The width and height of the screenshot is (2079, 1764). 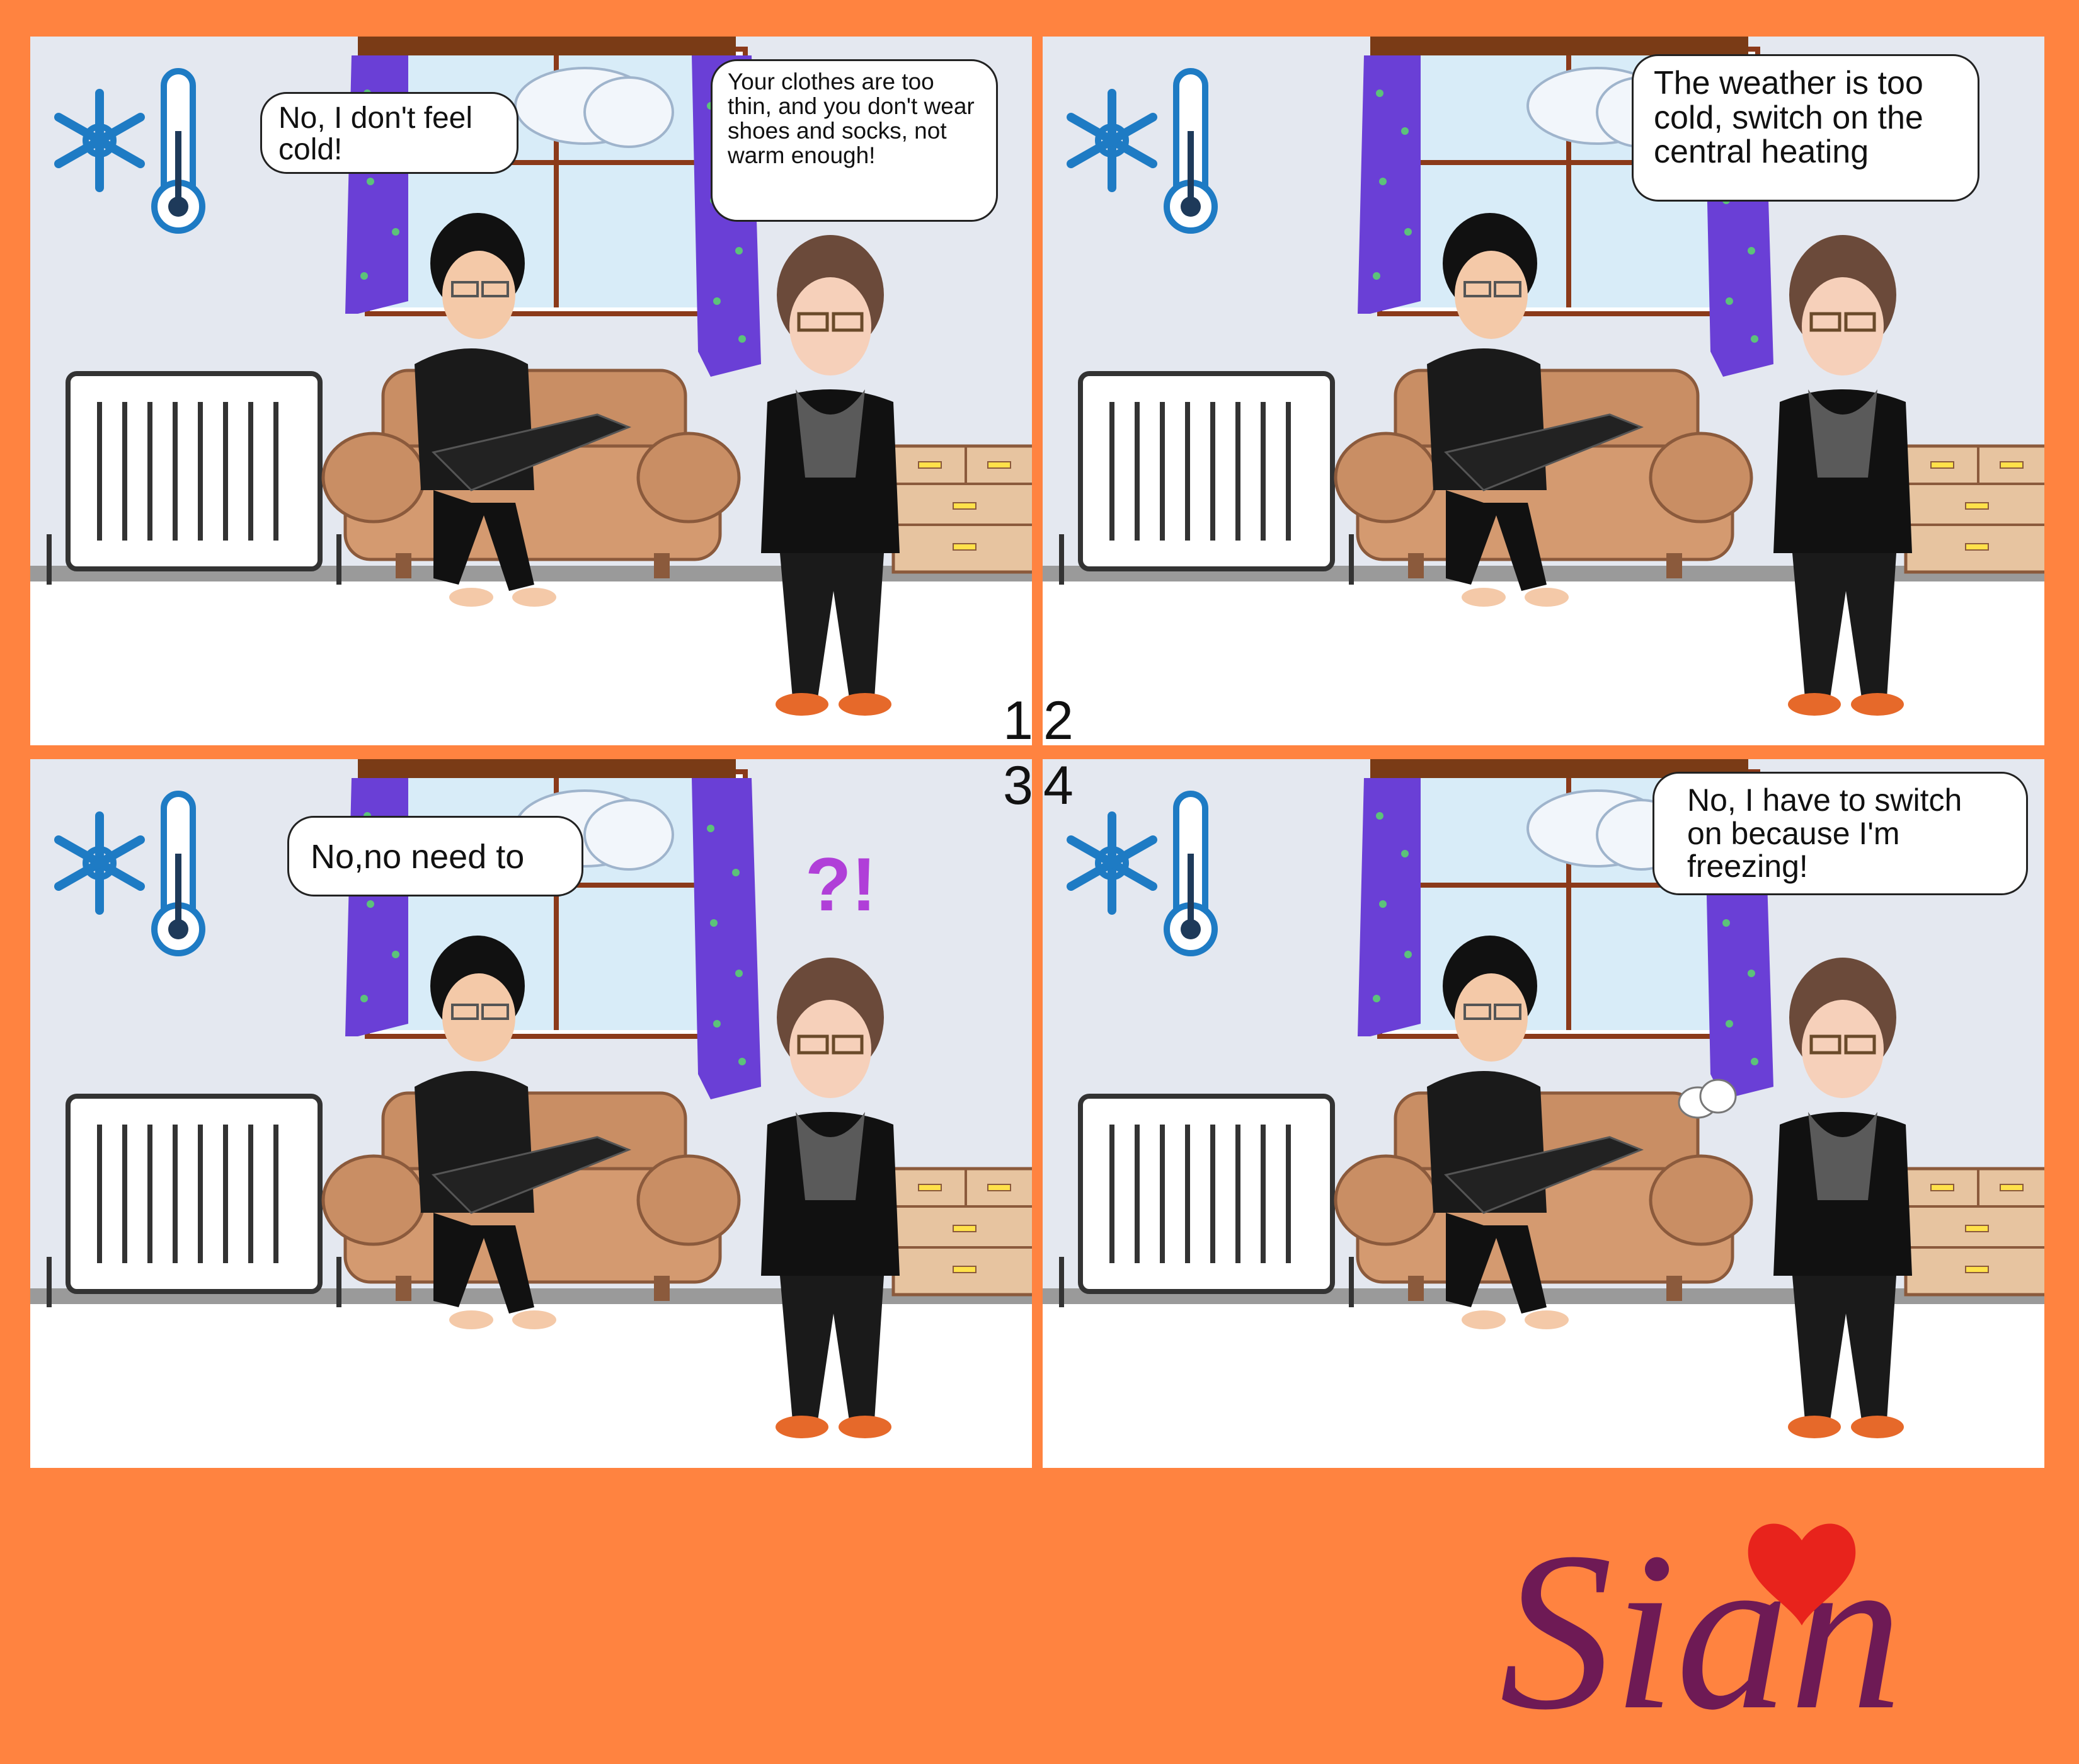 I want to click on speech-text: No, I don't feel cold!, so click(x=375, y=134).